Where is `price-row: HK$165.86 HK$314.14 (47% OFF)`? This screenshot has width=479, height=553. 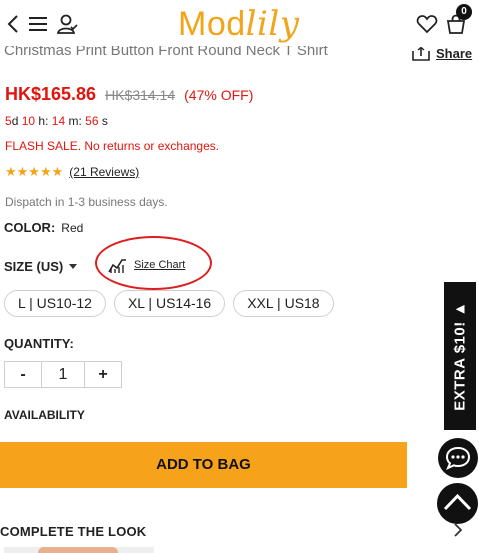 price-row: HK$165.86 HK$314.14 (47% OFF) is located at coordinates (129, 94).